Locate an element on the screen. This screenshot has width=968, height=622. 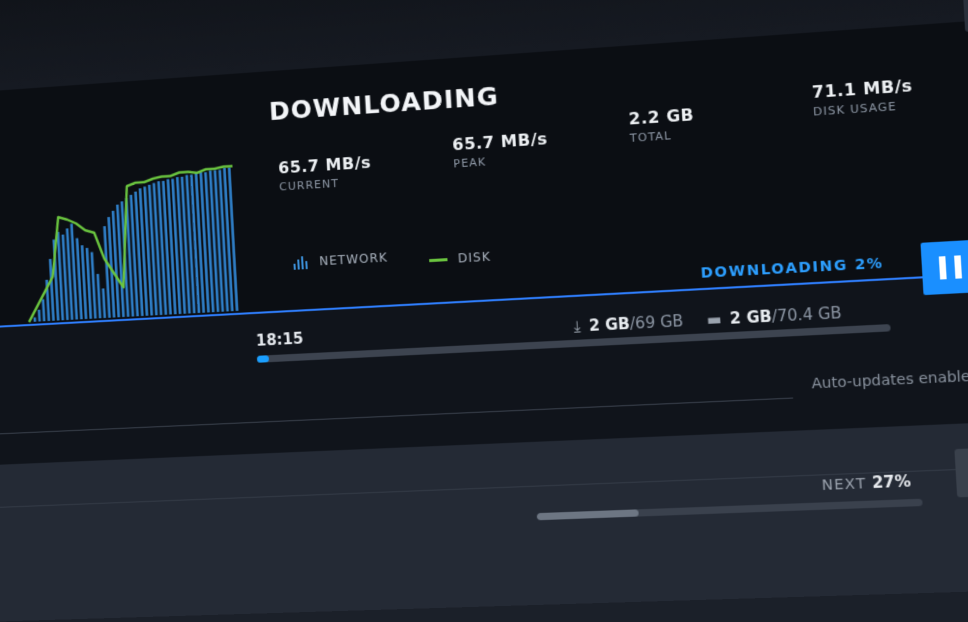
stat-total-value: 2.2 GB is located at coordinates (661, 116).